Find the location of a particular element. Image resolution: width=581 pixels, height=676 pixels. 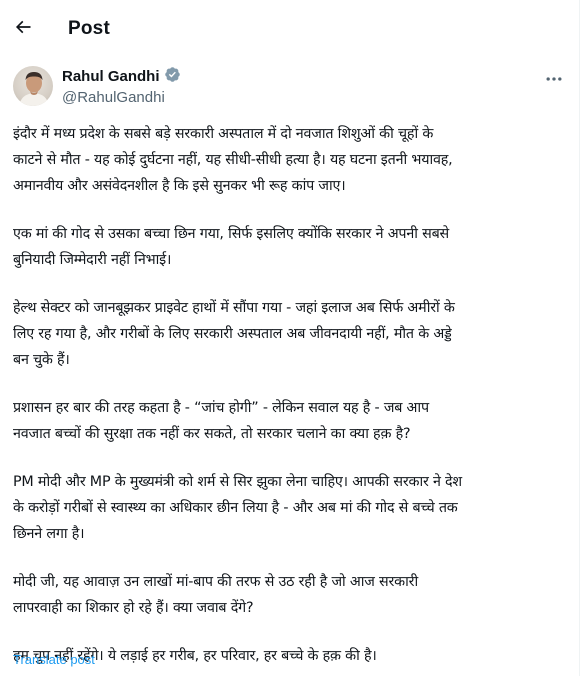

avatar is located at coordinates (33, 86).